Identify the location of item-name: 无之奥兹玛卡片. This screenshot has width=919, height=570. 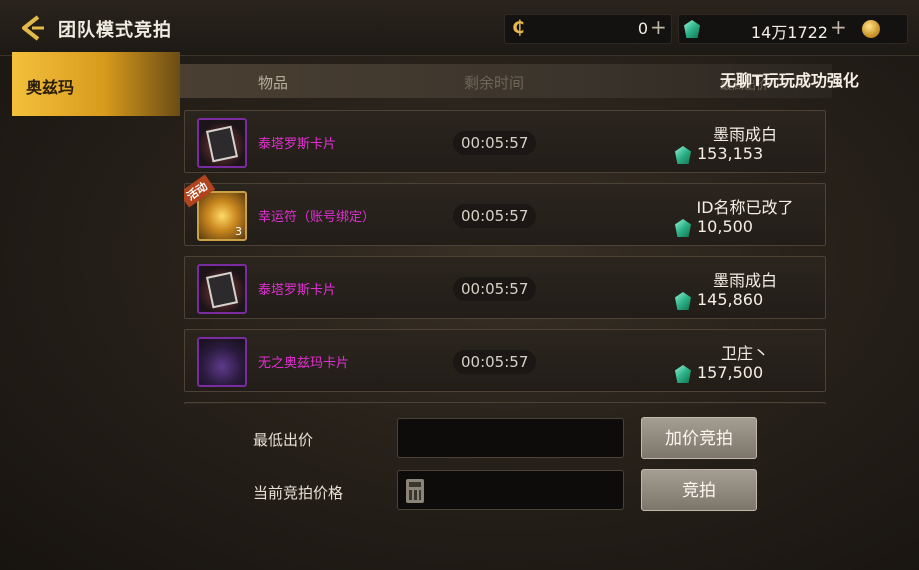
(304, 363).